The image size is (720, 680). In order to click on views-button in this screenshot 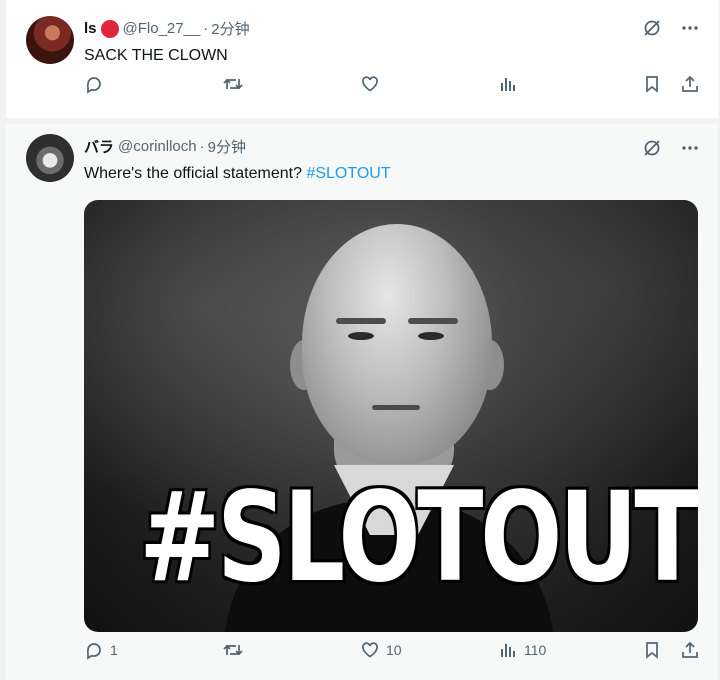, I will do `click(511, 84)`.